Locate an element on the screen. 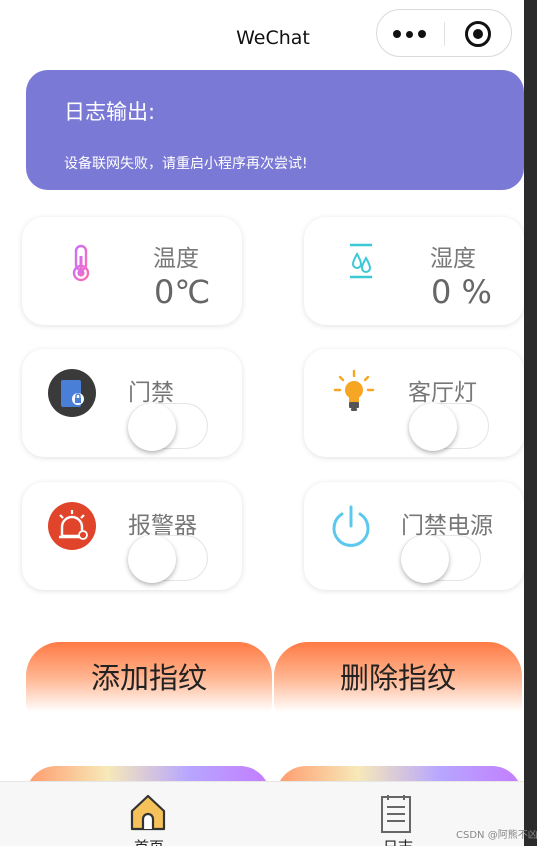 This screenshot has width=537, height=846. light-label: 客厅灯 is located at coordinates (442, 393).